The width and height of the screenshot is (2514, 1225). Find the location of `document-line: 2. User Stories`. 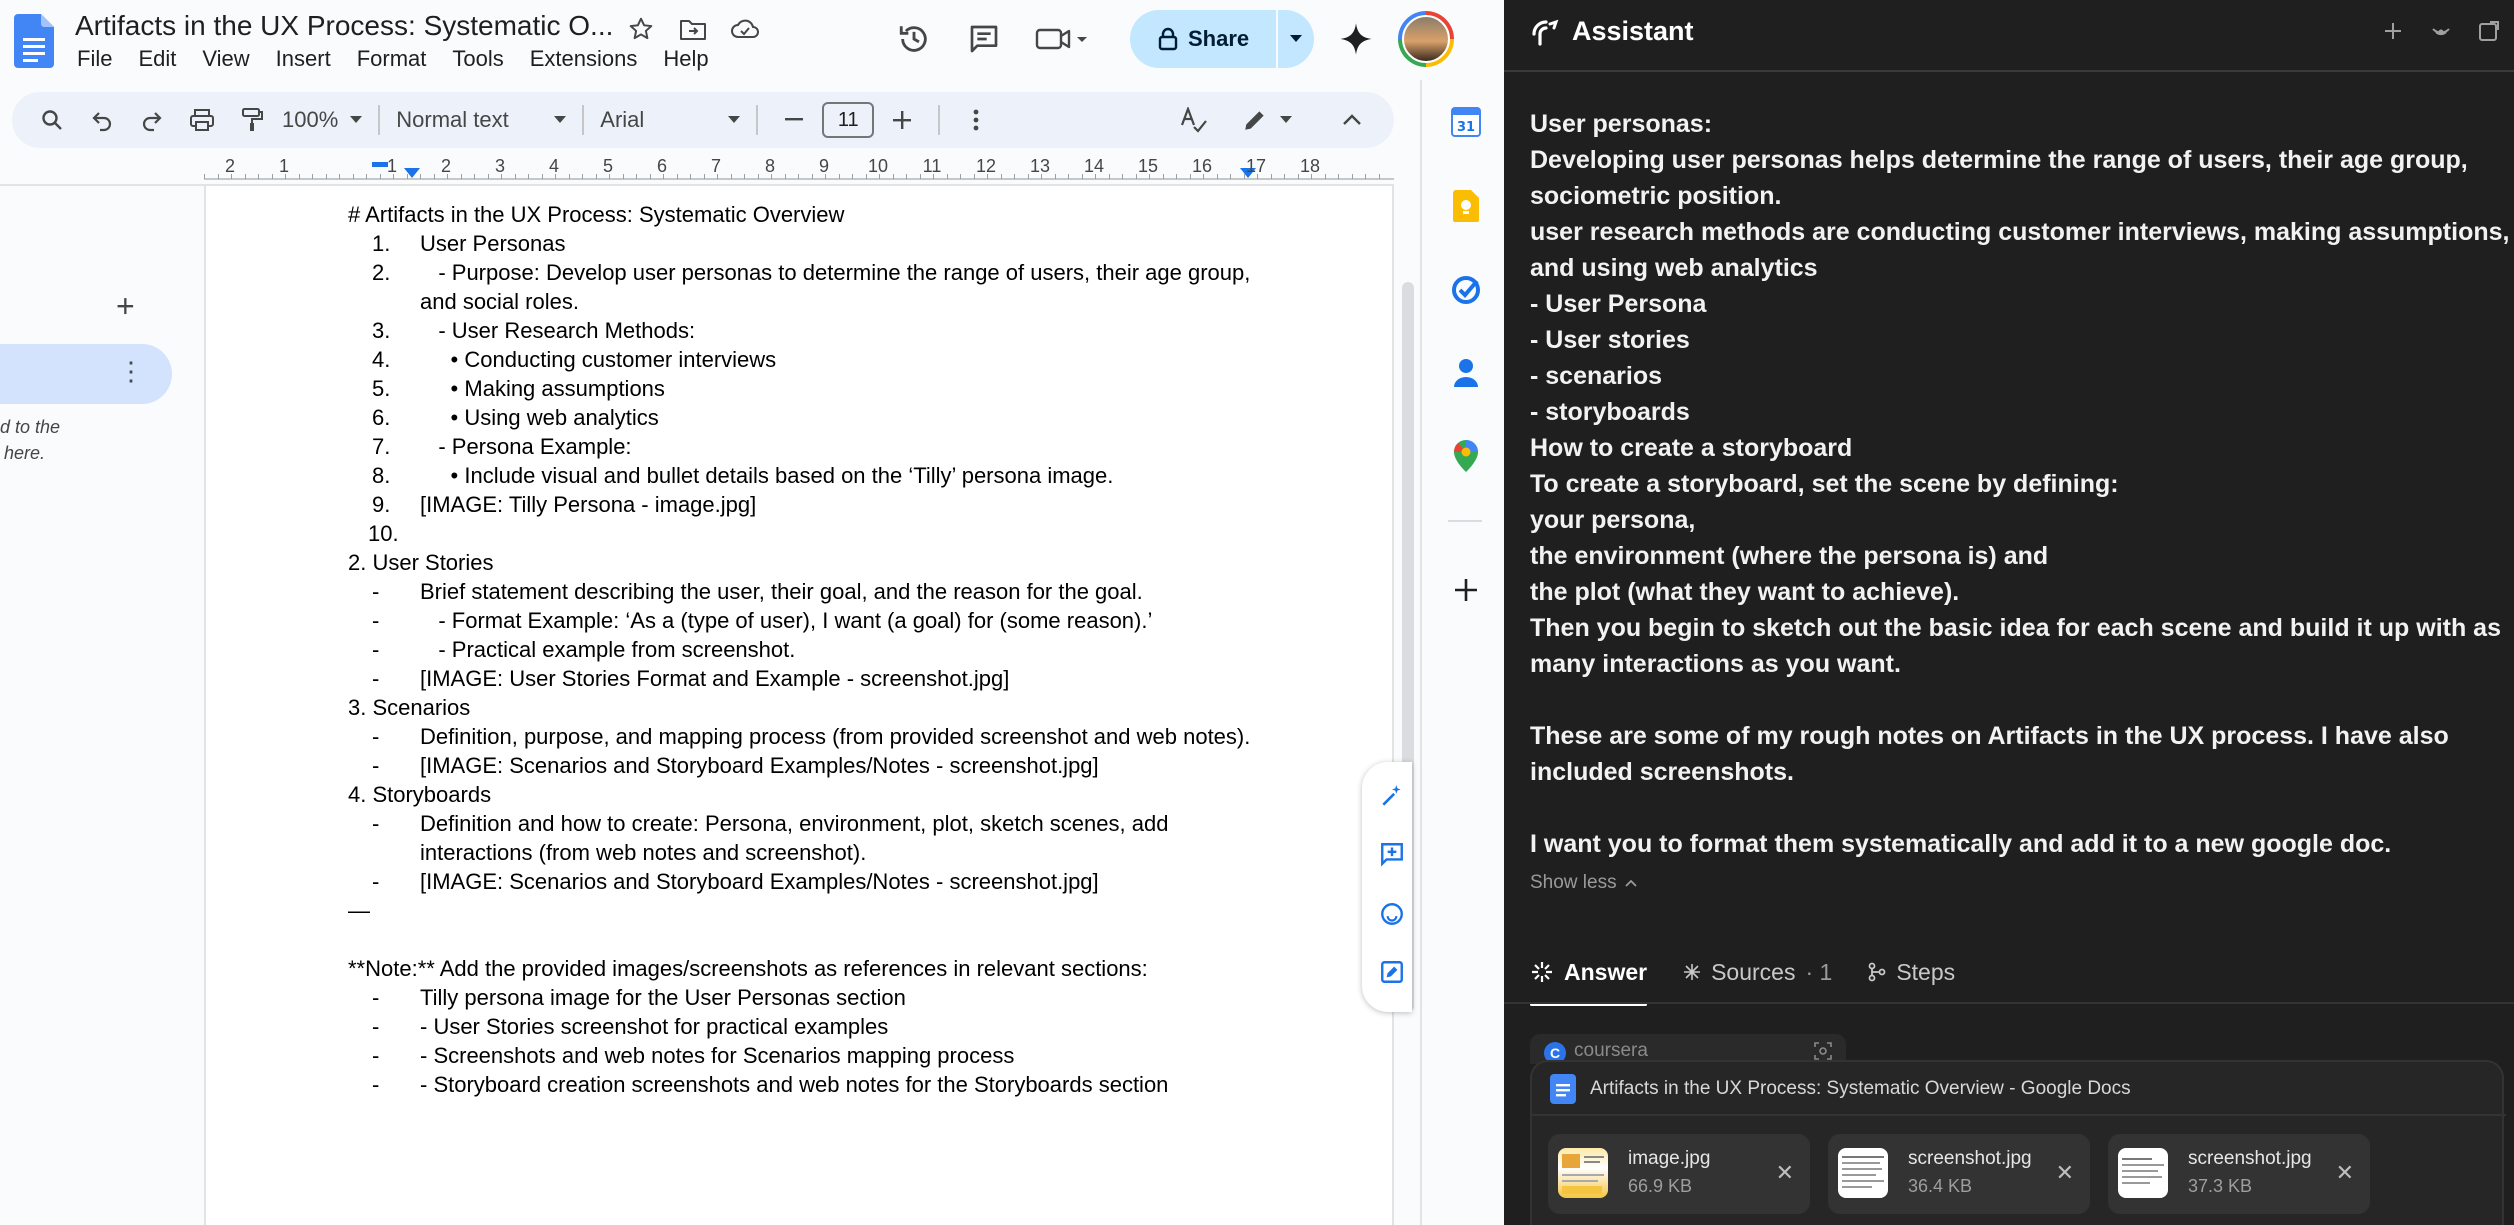

document-line: 2. User Stories is located at coordinates (853, 562).